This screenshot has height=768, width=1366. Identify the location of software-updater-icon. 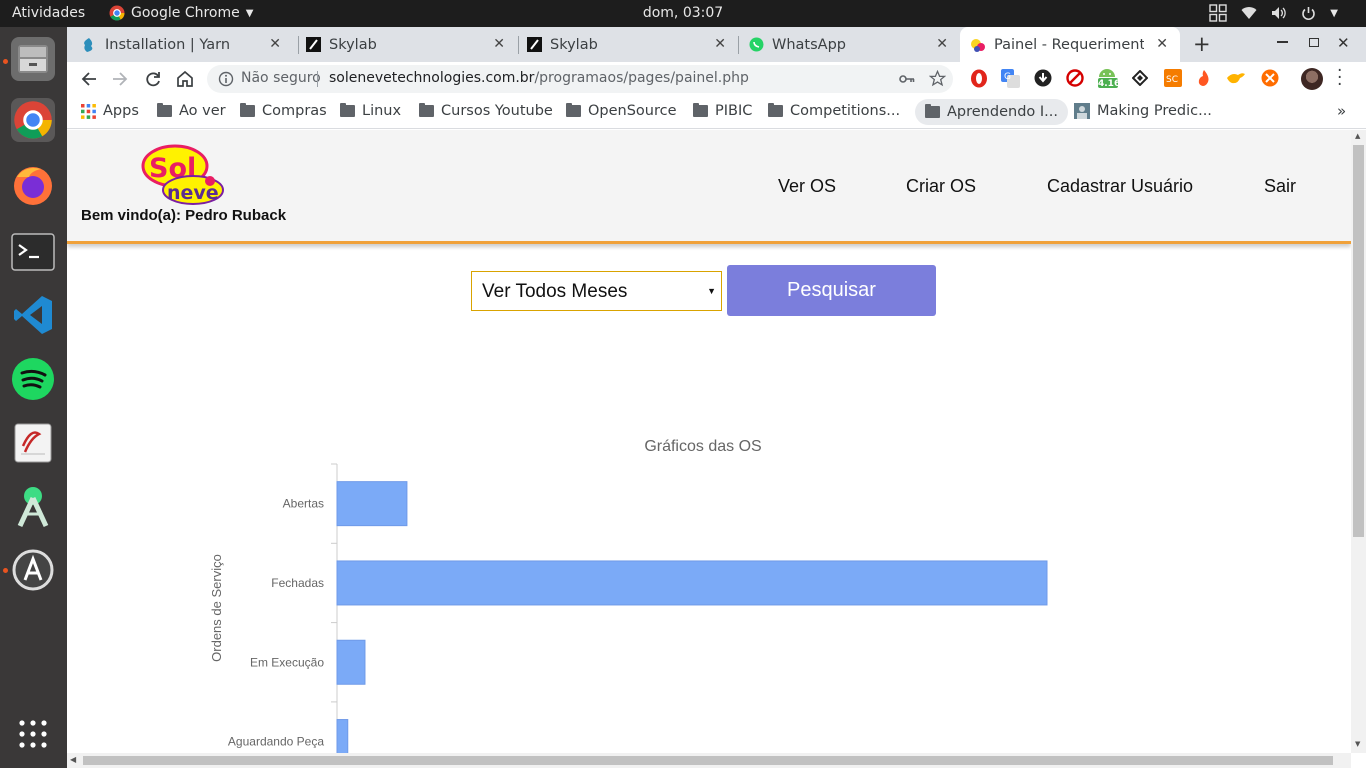
(33, 570).